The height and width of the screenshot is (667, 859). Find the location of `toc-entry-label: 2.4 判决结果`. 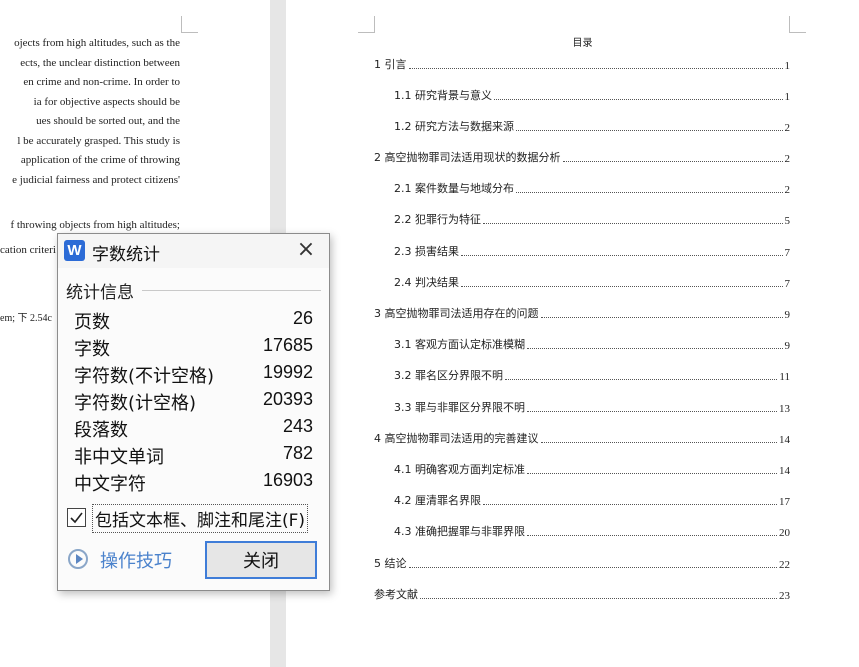

toc-entry-label: 2.4 判决结果 is located at coordinates (426, 282).